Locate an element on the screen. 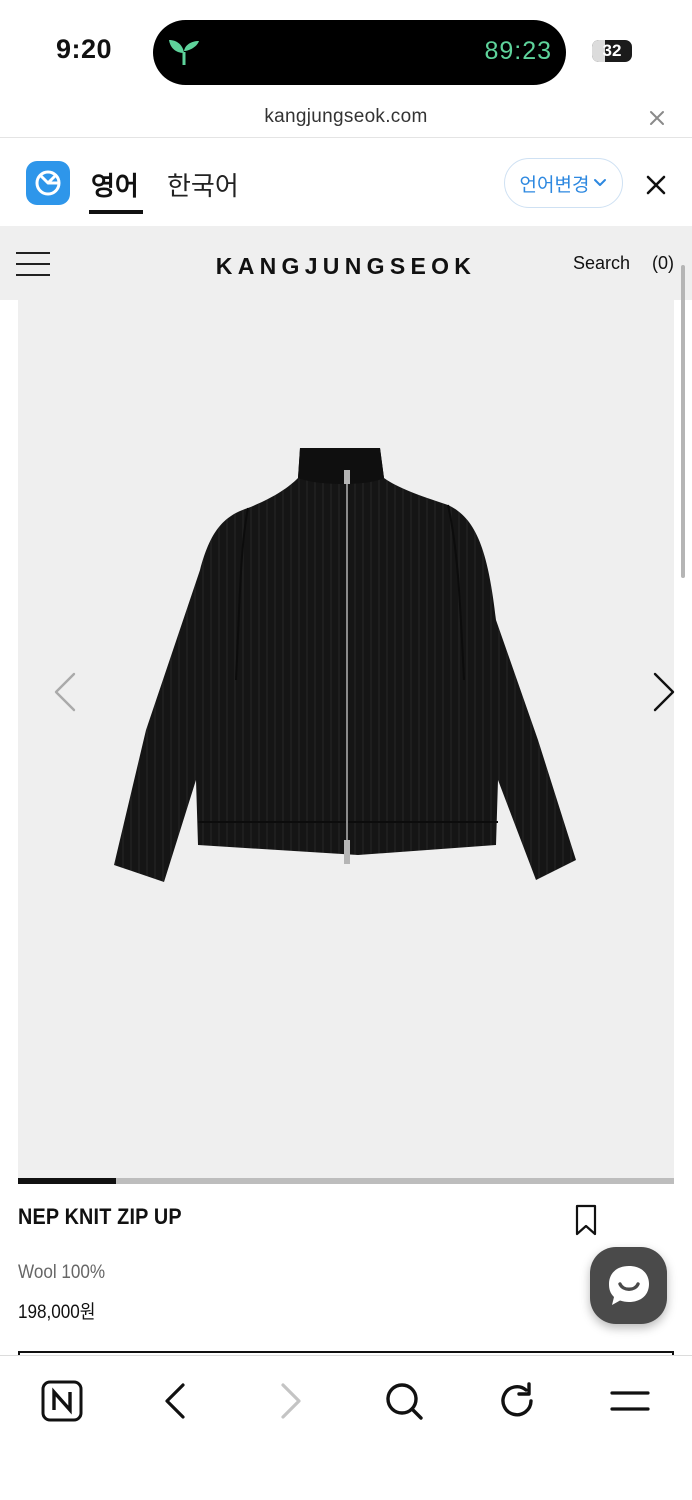 Image resolution: width=692 pixels, height=1500 pixels. naver-n-icon is located at coordinates (62, 1401).